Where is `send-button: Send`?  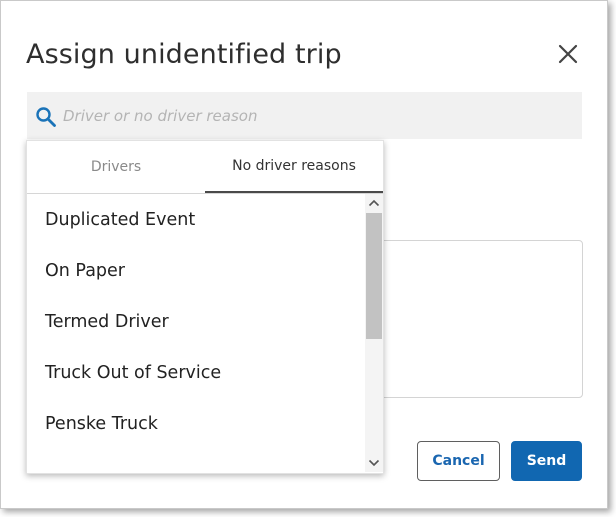 send-button: Send is located at coordinates (546, 461).